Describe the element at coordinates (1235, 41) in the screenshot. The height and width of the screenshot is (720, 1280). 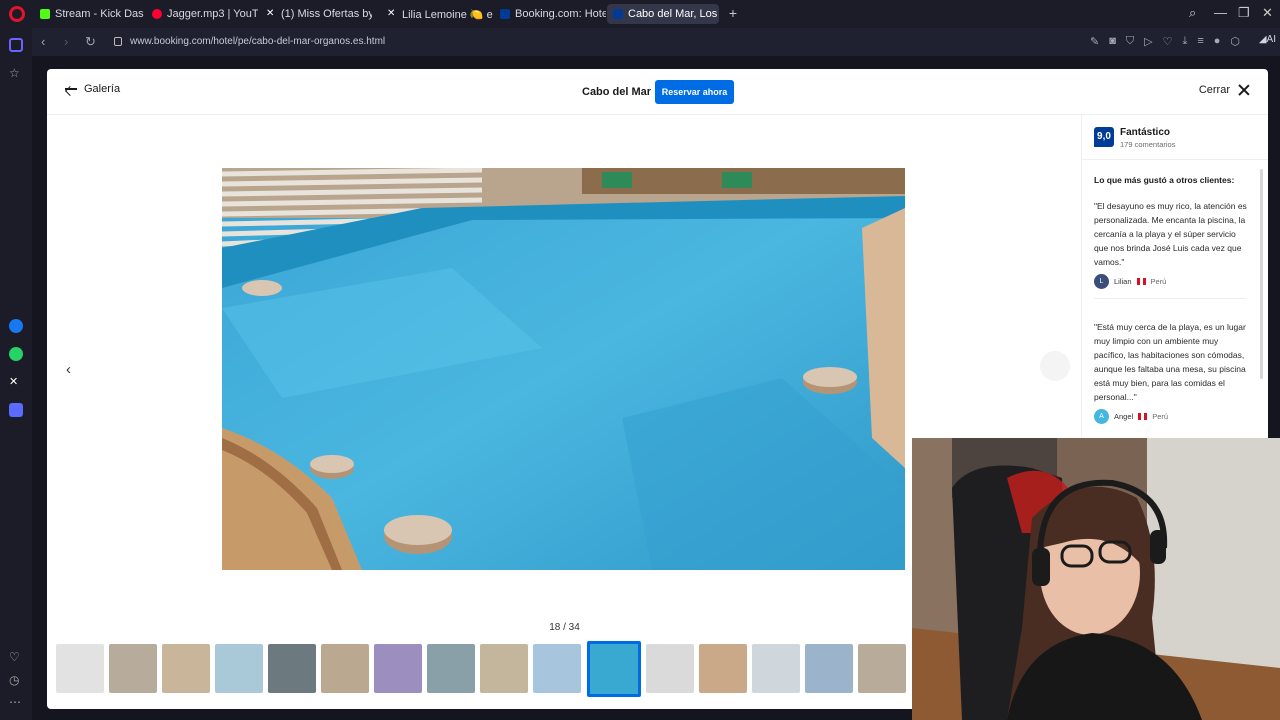
I see `extensions-icon: ⬡` at that location.